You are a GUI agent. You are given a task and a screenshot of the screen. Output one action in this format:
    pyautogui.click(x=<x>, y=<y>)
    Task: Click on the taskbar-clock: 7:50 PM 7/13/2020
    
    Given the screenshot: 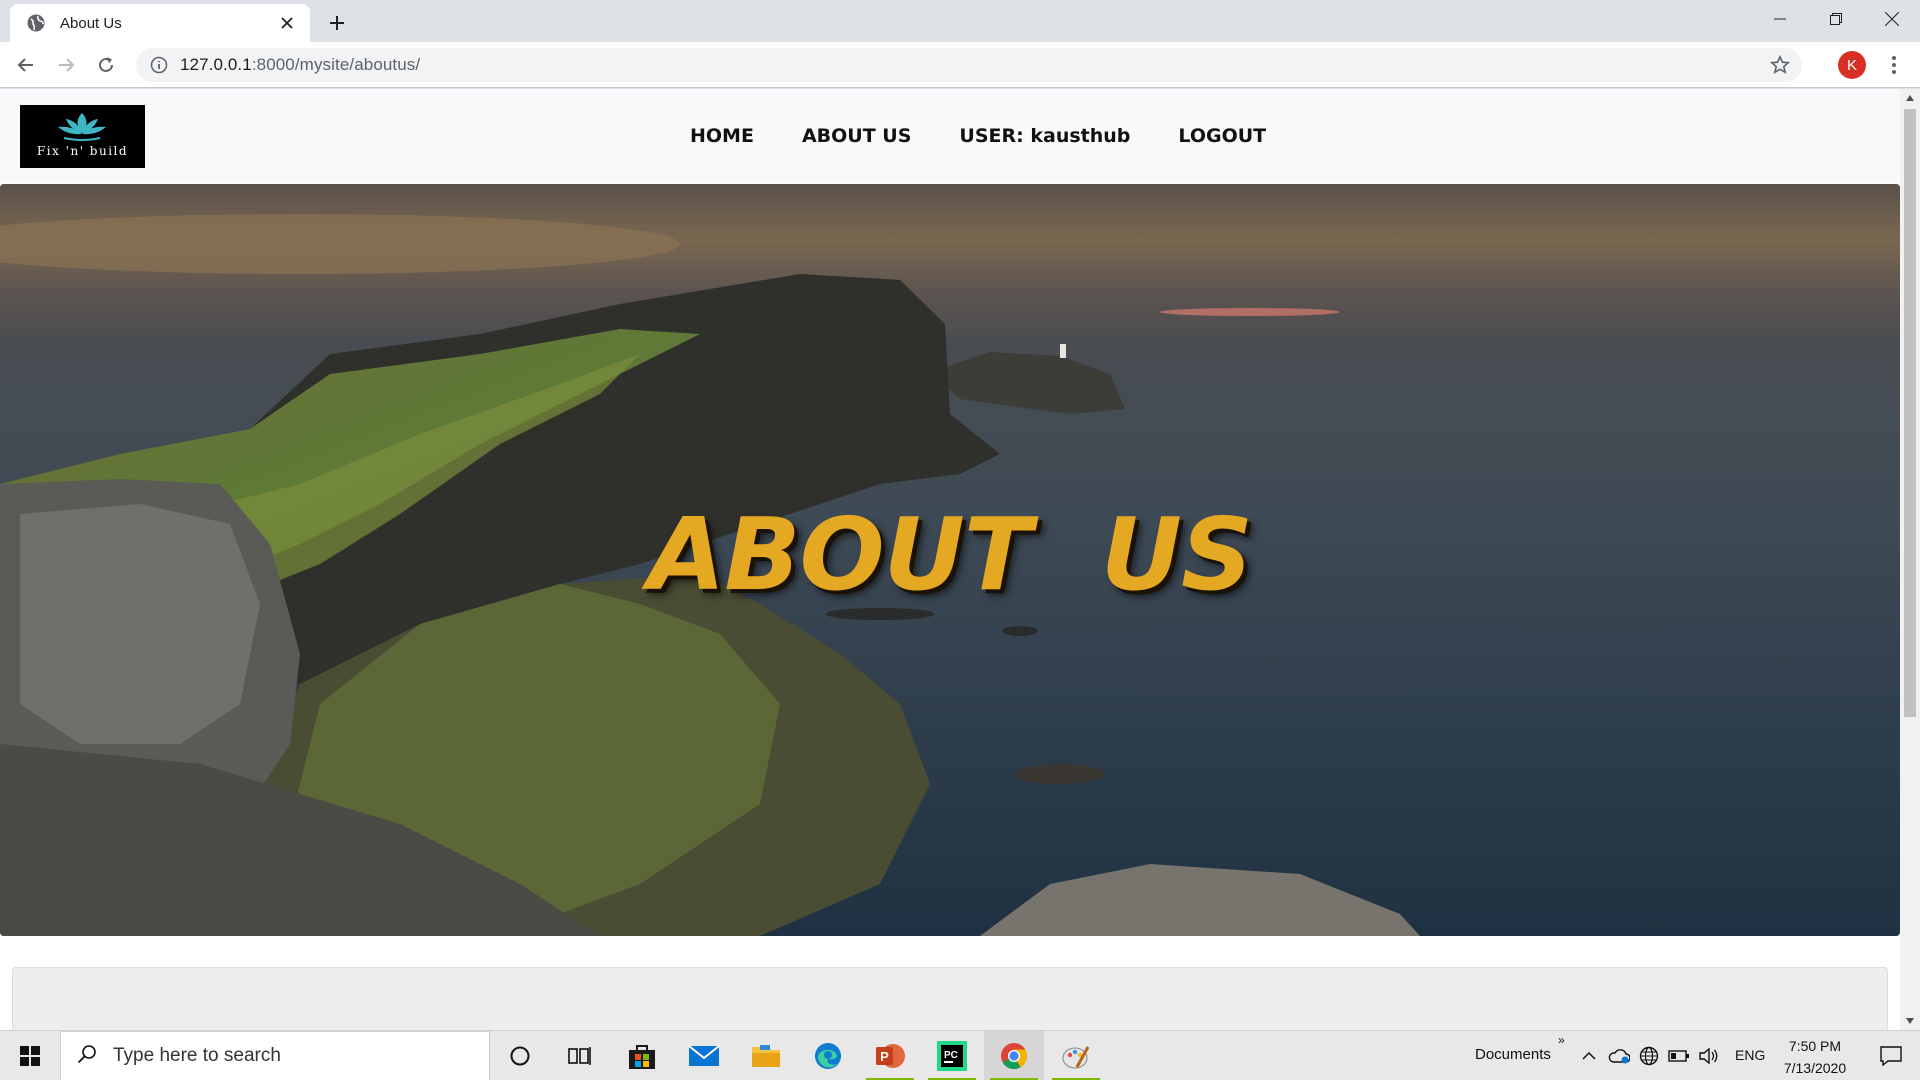 What is the action you would take?
    pyautogui.click(x=1815, y=1057)
    